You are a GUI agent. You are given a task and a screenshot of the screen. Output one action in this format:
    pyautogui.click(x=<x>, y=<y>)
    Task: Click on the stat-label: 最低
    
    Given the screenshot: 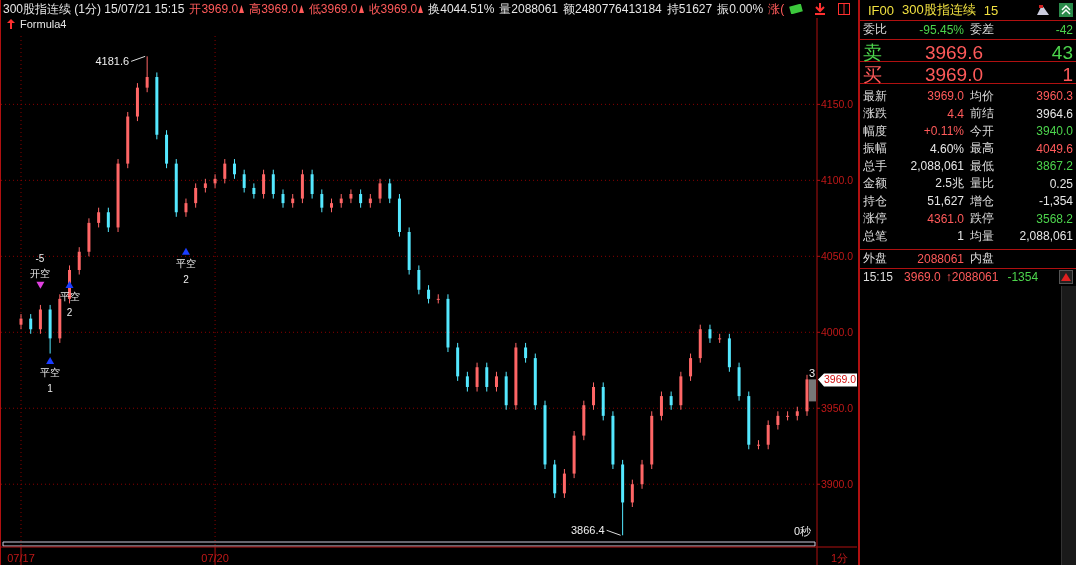 What is the action you would take?
    pyautogui.click(x=982, y=166)
    